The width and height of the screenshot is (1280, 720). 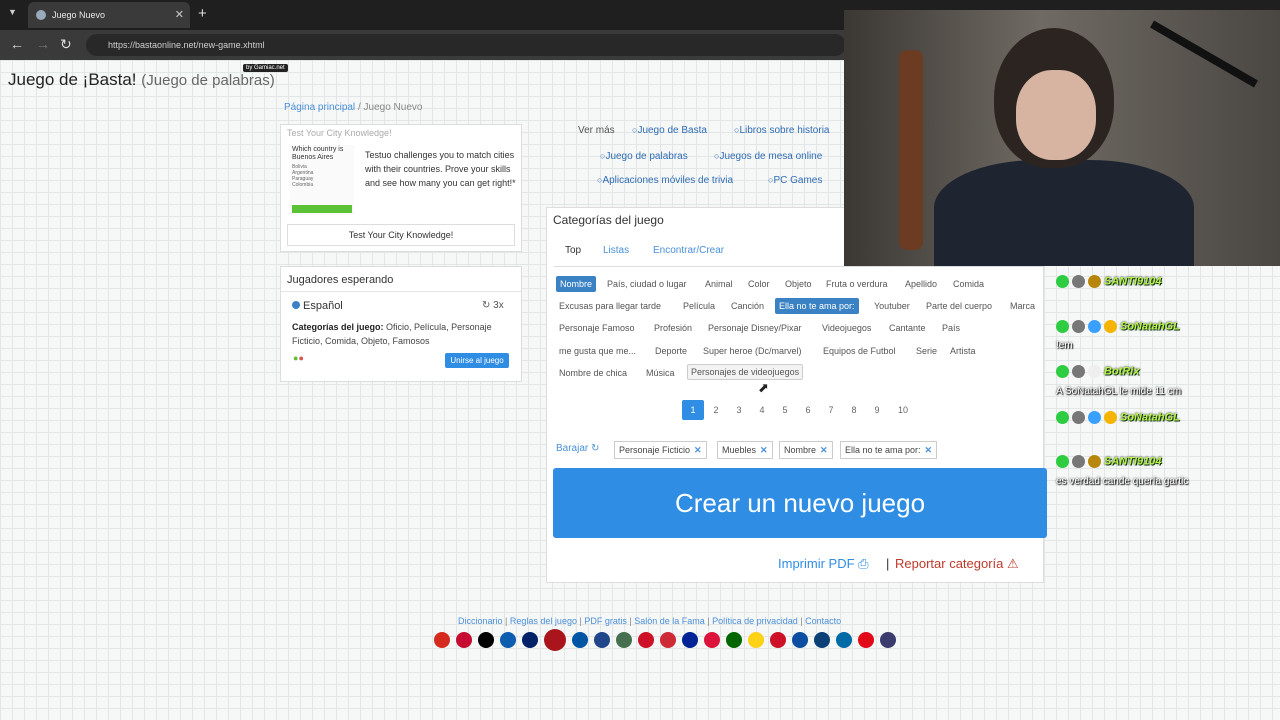 What do you see at coordinates (179, 14) in the screenshot?
I see `close-tab-icon: ✕` at bounding box center [179, 14].